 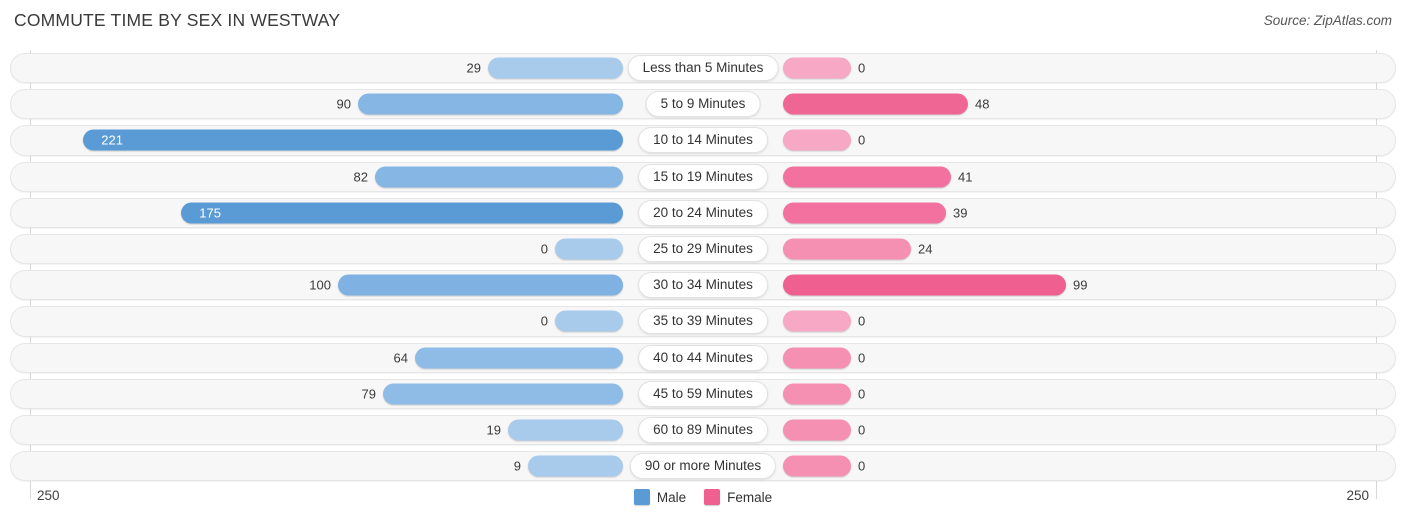 What do you see at coordinates (360, 177) in the screenshot?
I see `male-value-label: 82` at bounding box center [360, 177].